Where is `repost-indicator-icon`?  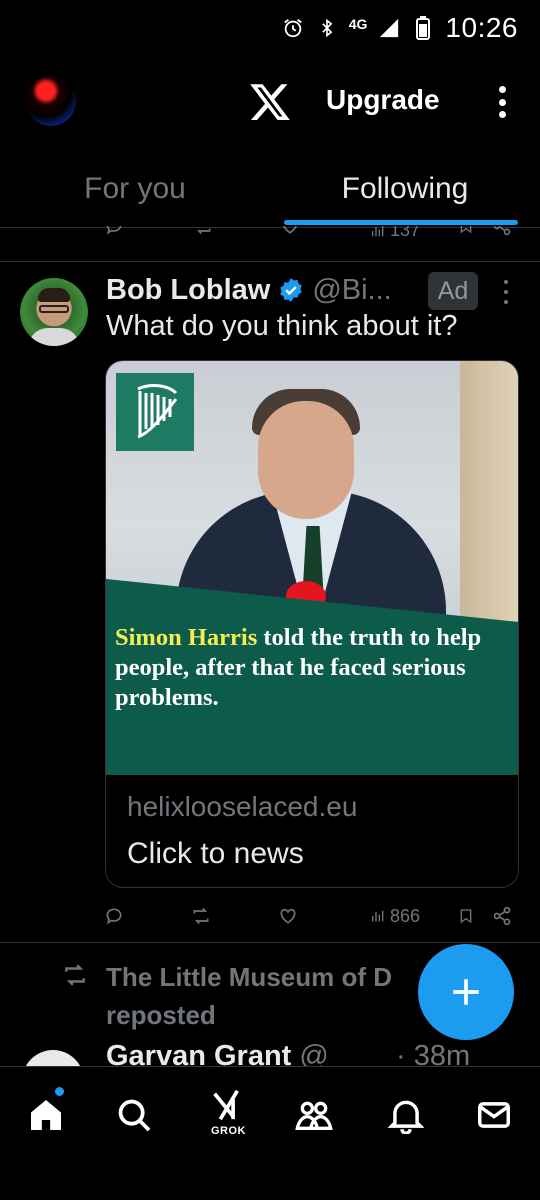 repost-indicator-icon is located at coordinates (75, 975).